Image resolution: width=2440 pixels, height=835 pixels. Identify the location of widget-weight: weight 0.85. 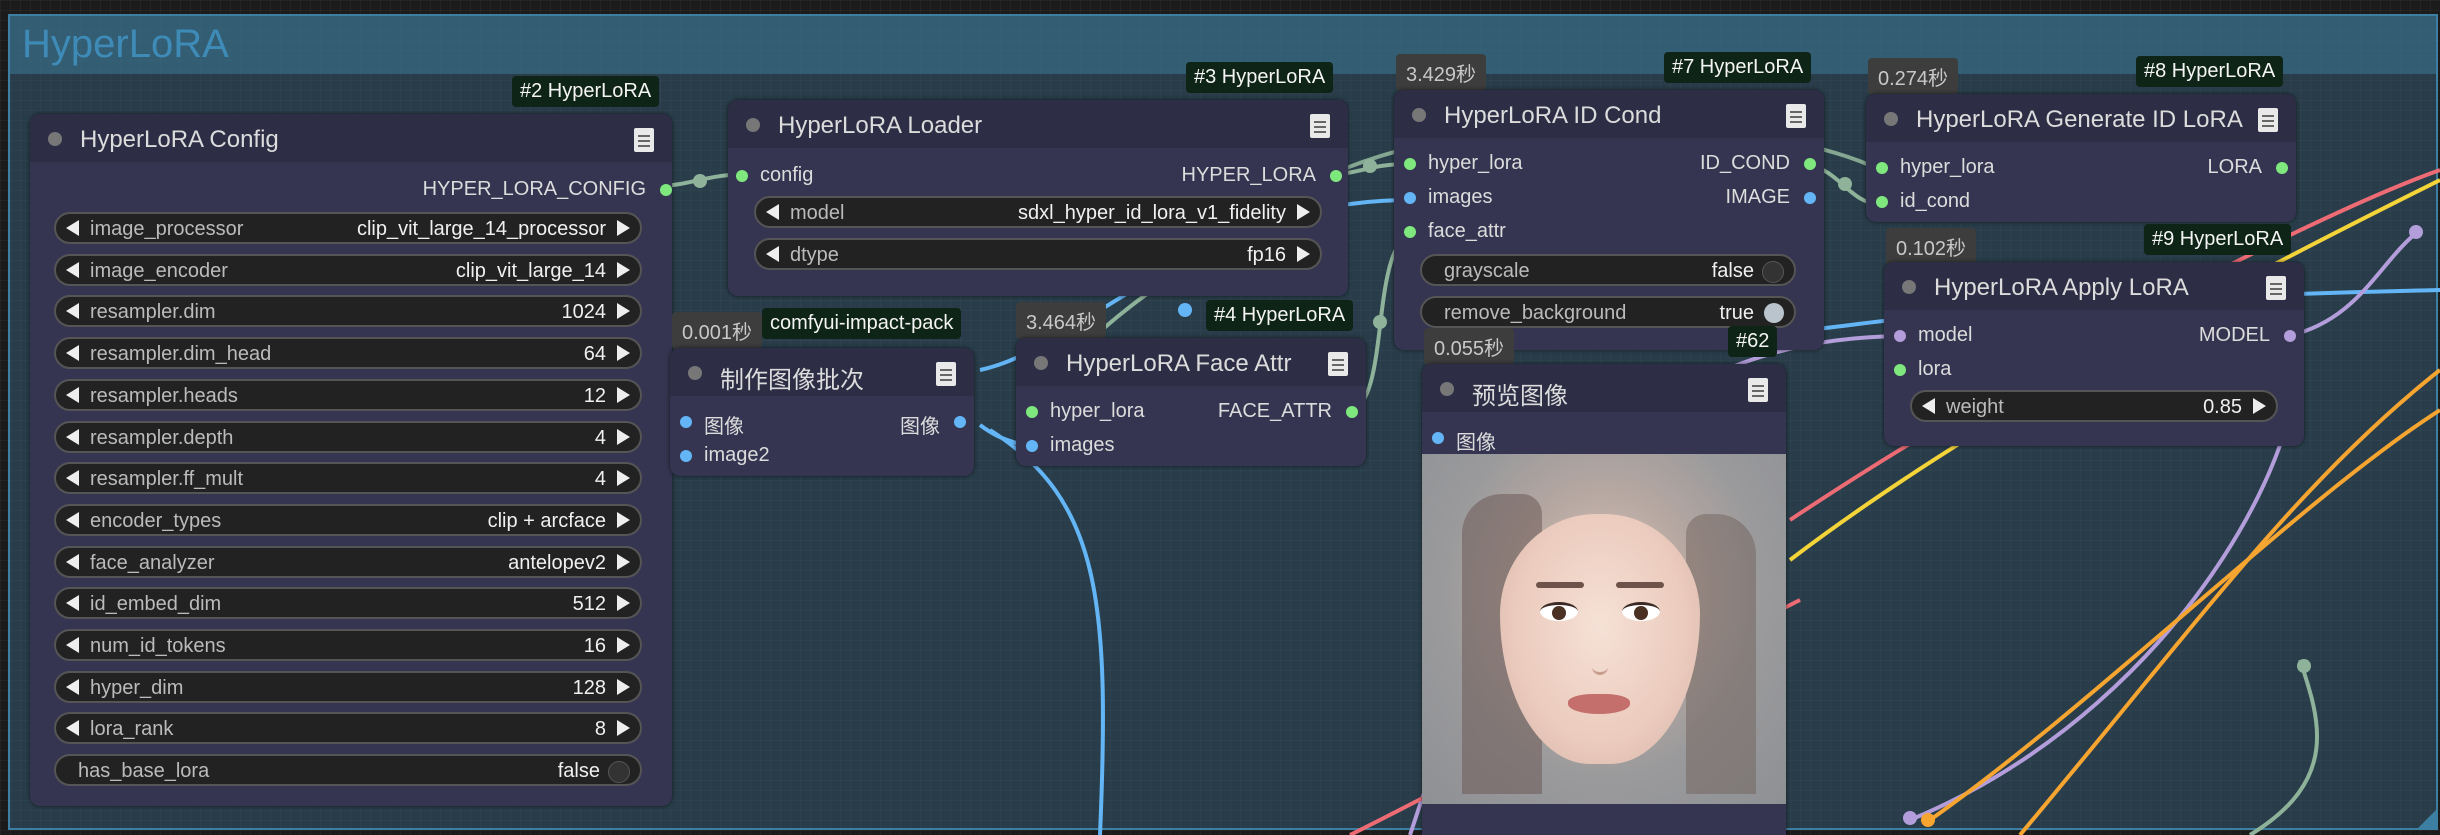
(2094, 406).